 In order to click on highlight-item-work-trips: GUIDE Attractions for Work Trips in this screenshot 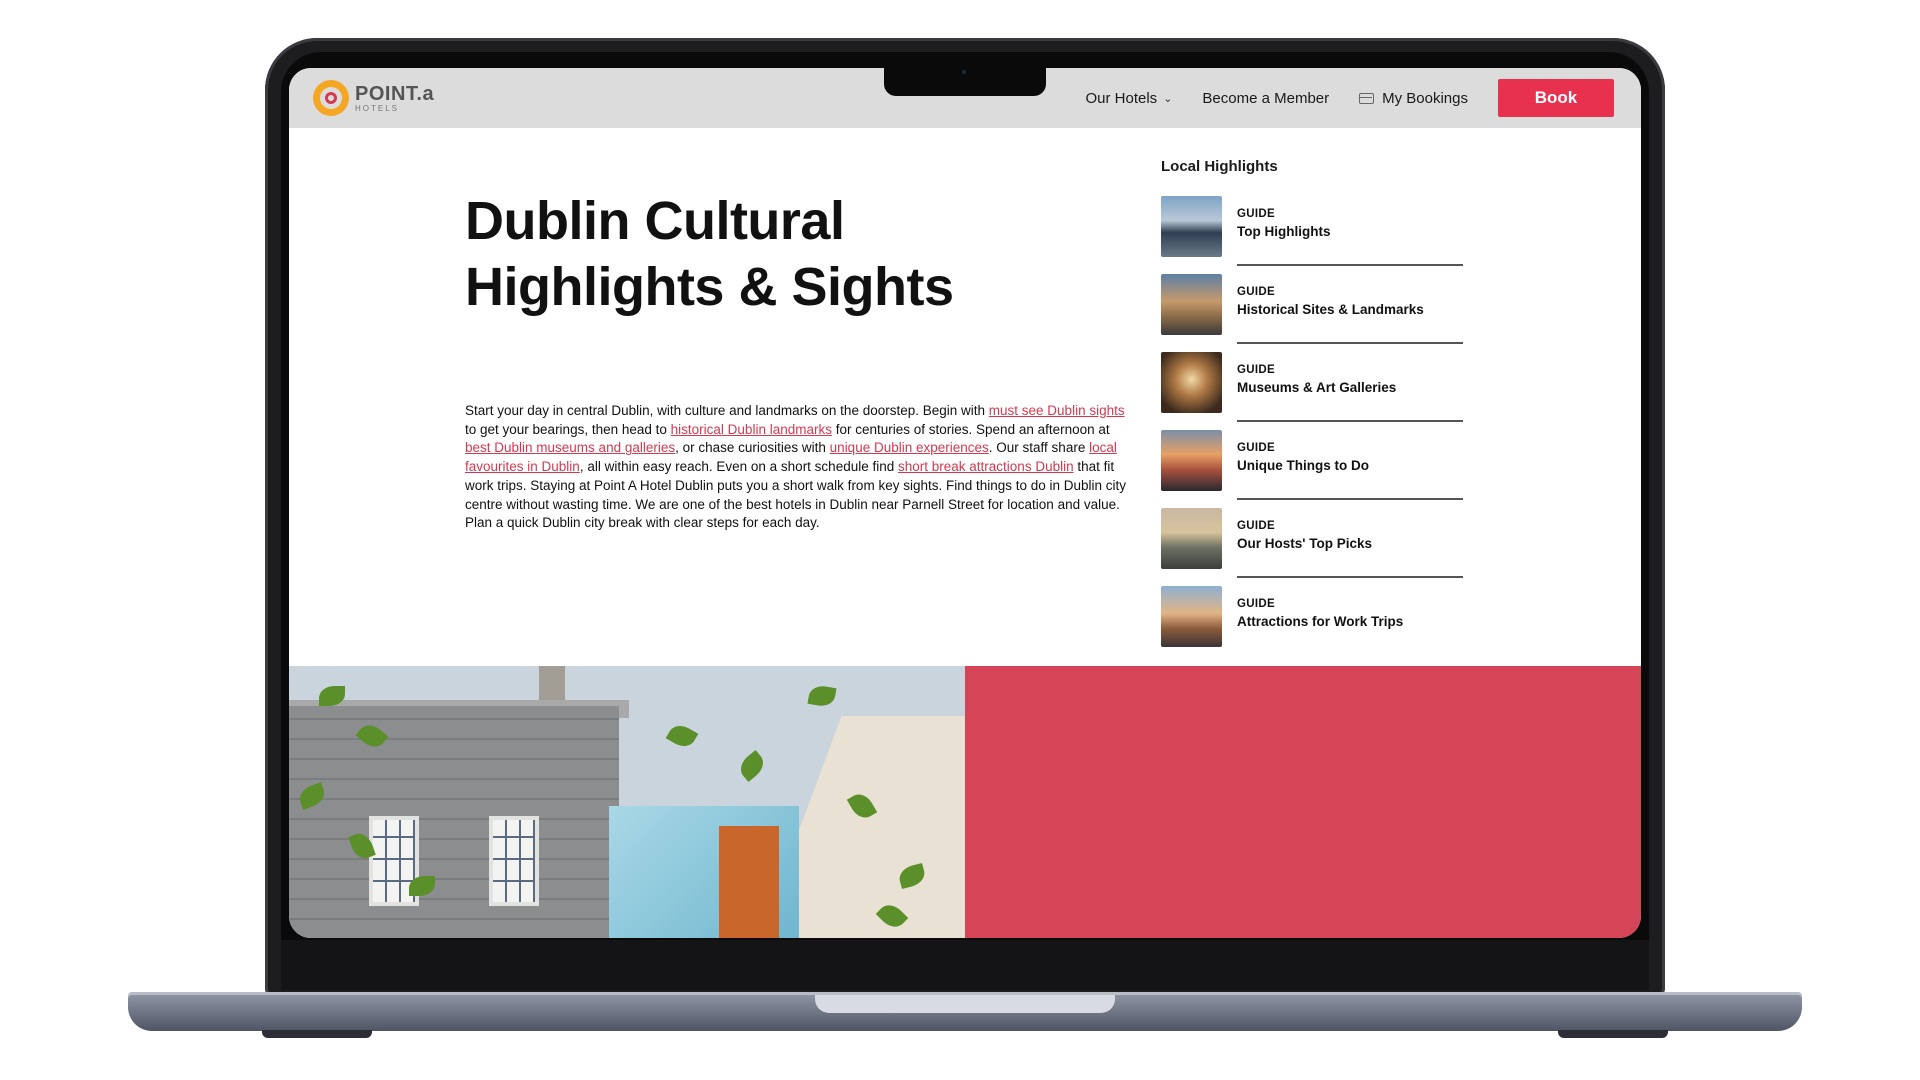, I will do `click(1312, 625)`.